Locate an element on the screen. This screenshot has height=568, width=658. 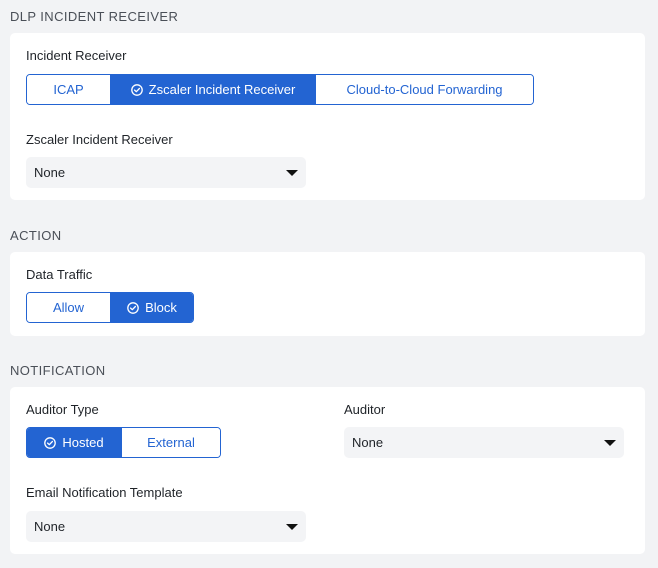
auditor-type-external: External is located at coordinates (171, 442).